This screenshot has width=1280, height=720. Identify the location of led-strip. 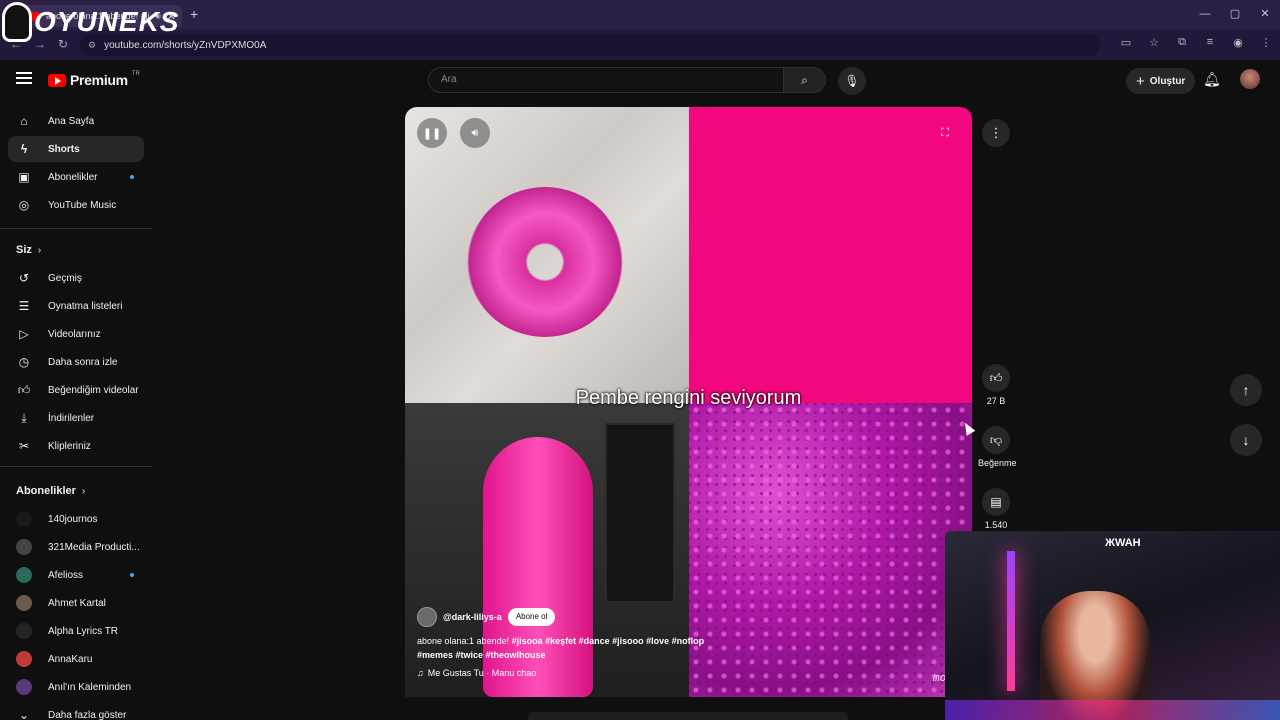
(1112, 710).